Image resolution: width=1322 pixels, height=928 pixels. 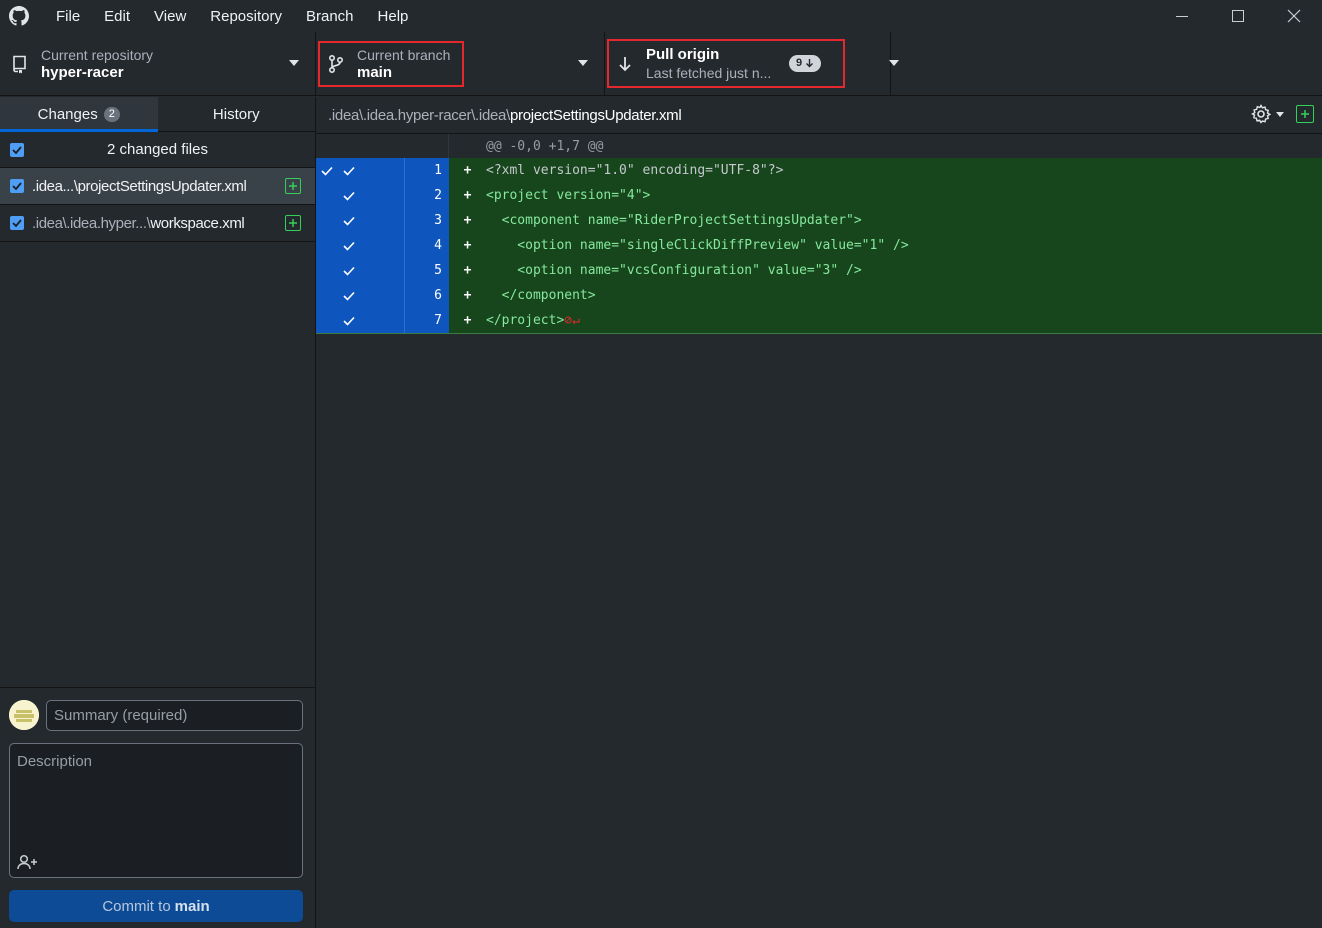 What do you see at coordinates (24, 715) in the screenshot?
I see `avatar` at bounding box center [24, 715].